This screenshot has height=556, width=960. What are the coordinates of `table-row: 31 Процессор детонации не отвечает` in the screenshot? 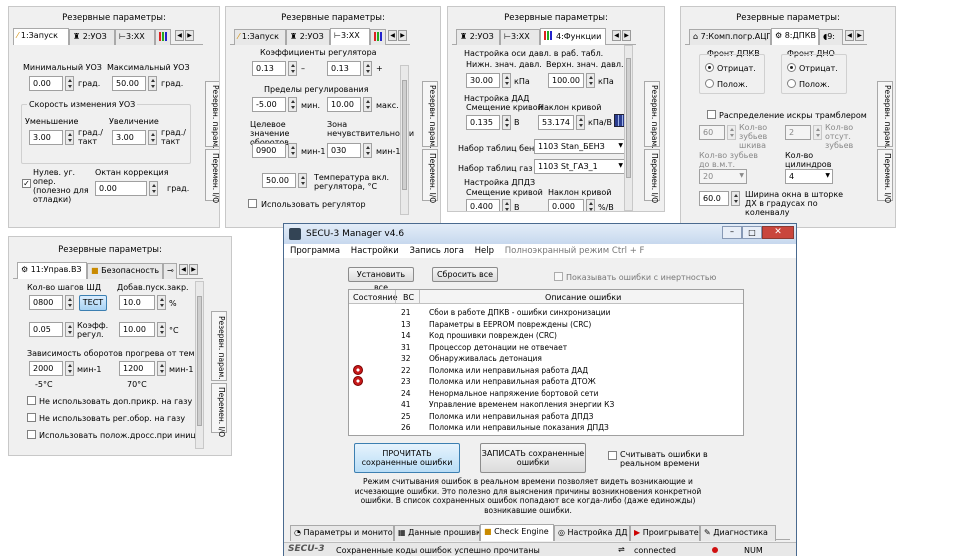 It's located at (546, 348).